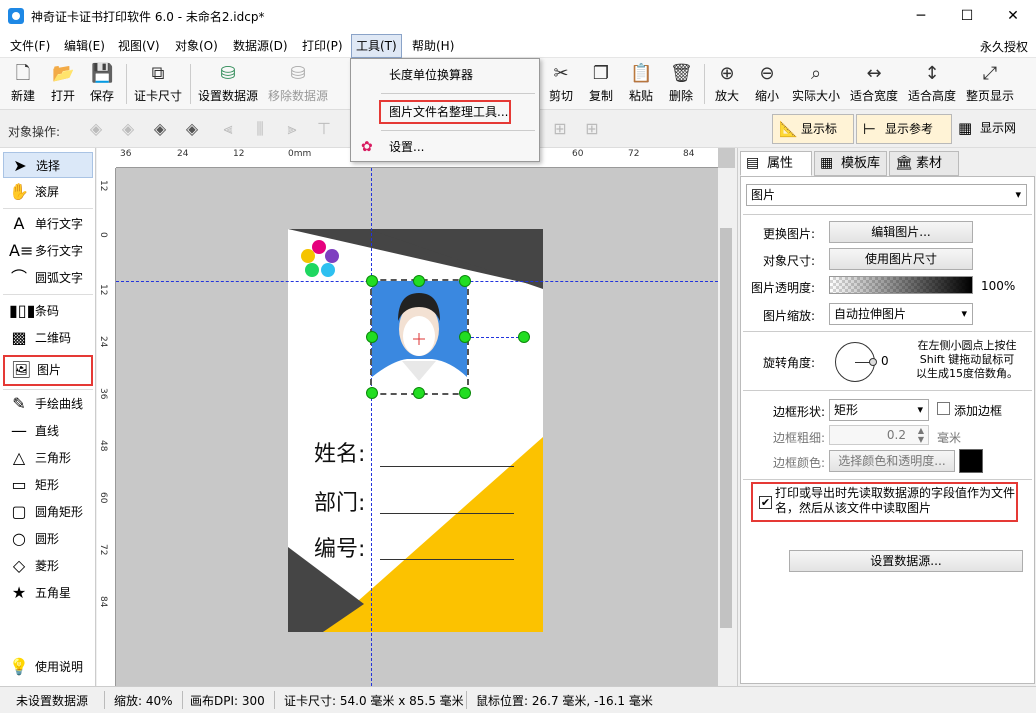 The width and height of the screenshot is (1036, 713). Describe the element at coordinates (921, 16) in the screenshot. I see `minimize-button: ─` at that location.